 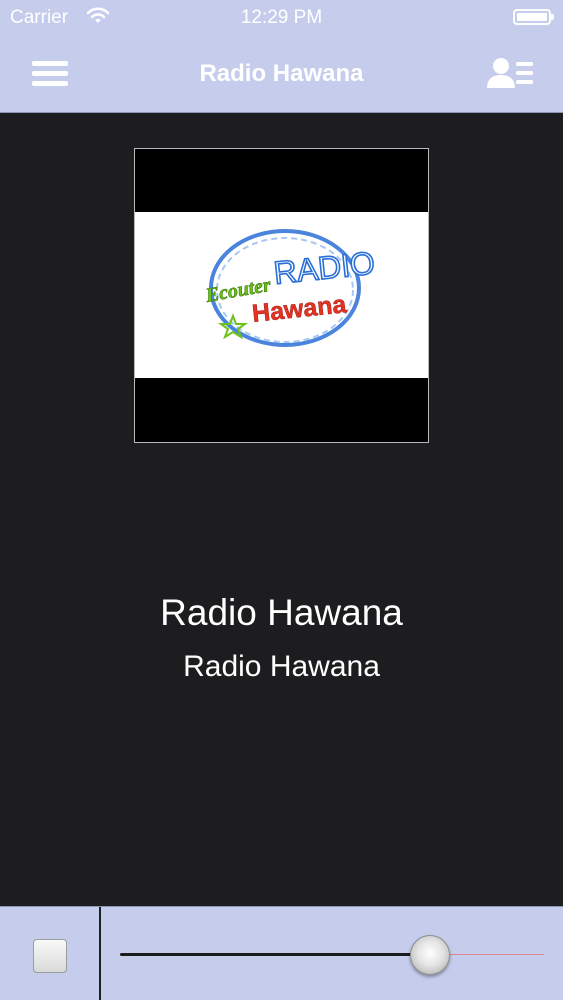 I want to click on player-controls, so click(x=281, y=953).